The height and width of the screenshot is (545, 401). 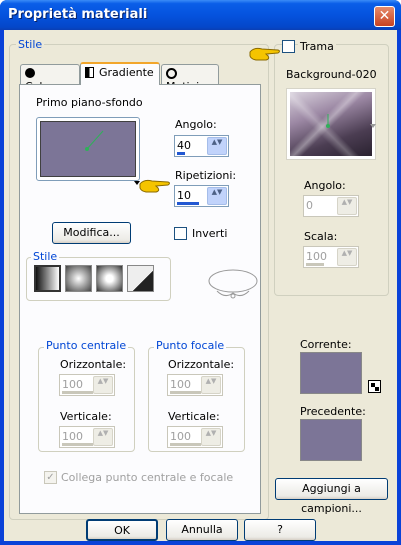 I want to click on style-sunburst-button, so click(x=109, y=278).